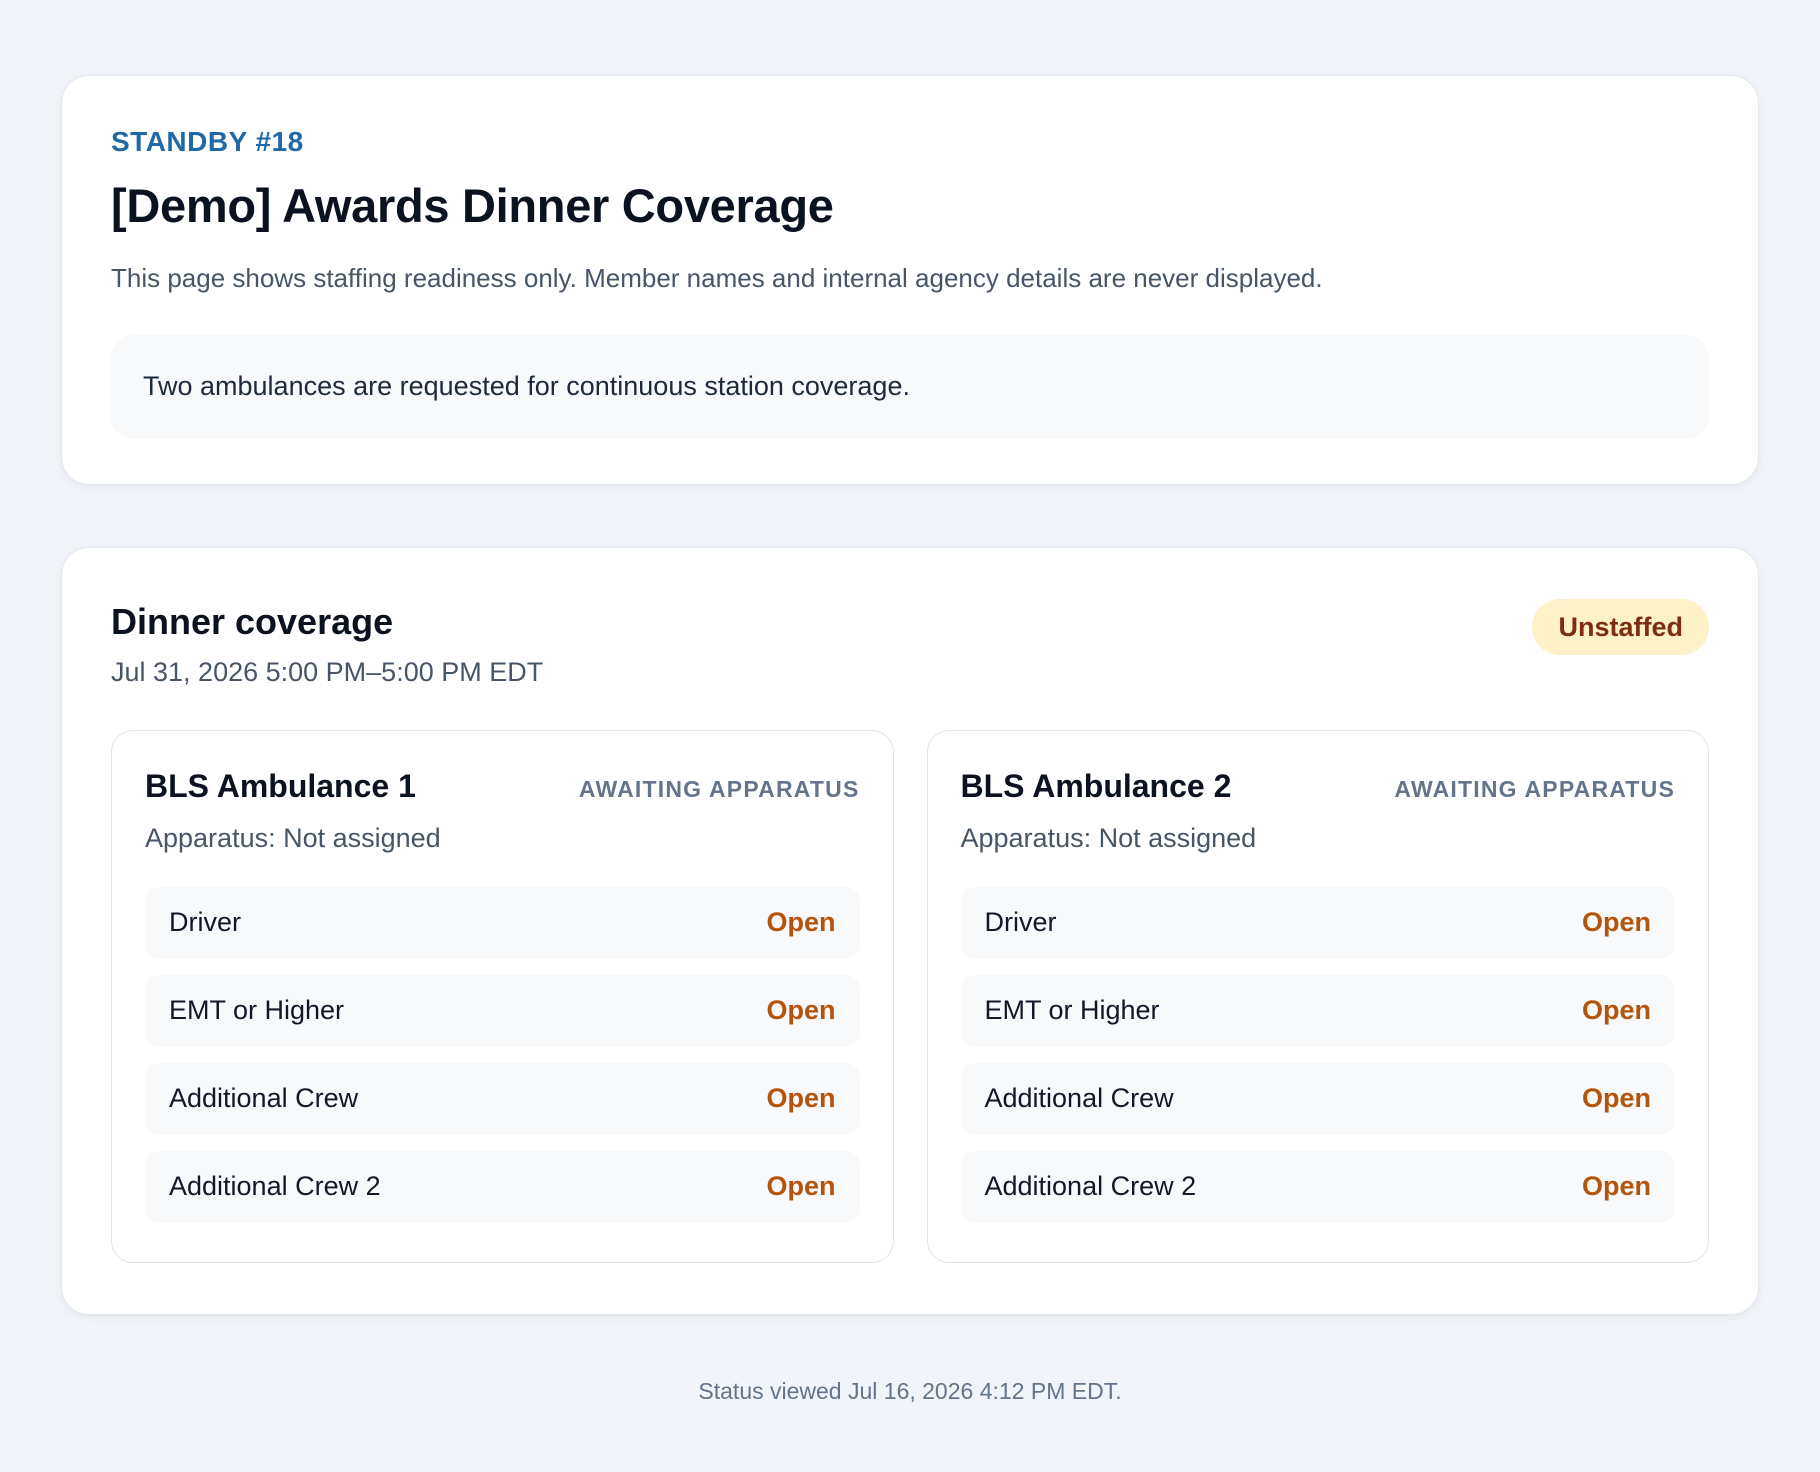 Image resolution: width=1820 pixels, height=1472 pixels. I want to click on unit-name: BLS Ambulance 1, so click(280, 785).